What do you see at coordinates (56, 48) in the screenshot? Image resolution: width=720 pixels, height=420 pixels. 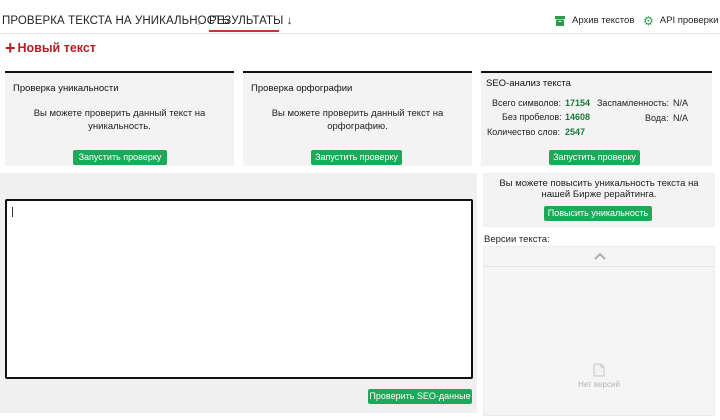 I see `new-text-label: Новый текст` at bounding box center [56, 48].